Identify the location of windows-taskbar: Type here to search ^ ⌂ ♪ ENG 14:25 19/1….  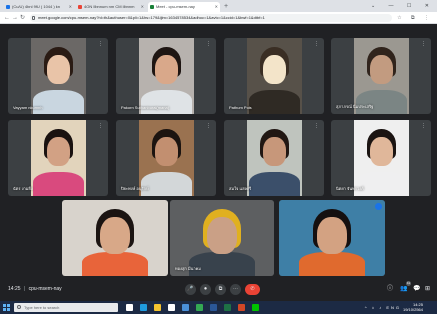
(218, 307).